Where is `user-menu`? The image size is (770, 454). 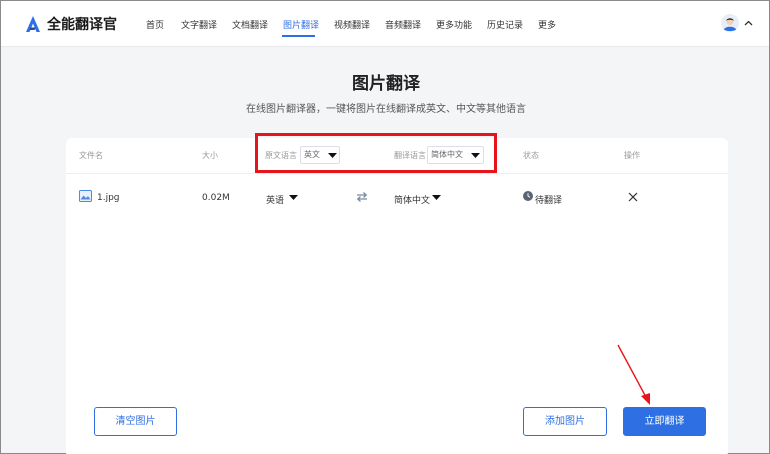 user-menu is located at coordinates (737, 23).